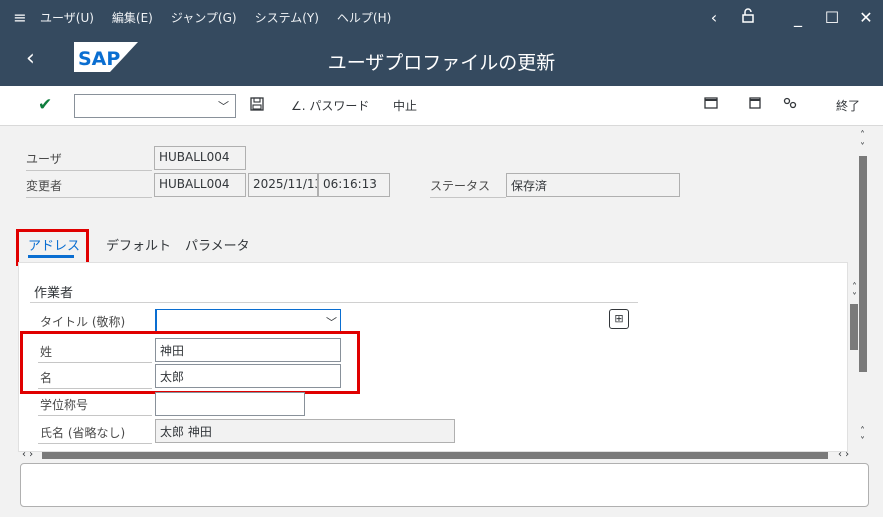 Image resolution: width=883 pixels, height=517 pixels. What do you see at coordinates (44, 186) in the screenshot?
I see `changed-by-label: 変更者` at bounding box center [44, 186].